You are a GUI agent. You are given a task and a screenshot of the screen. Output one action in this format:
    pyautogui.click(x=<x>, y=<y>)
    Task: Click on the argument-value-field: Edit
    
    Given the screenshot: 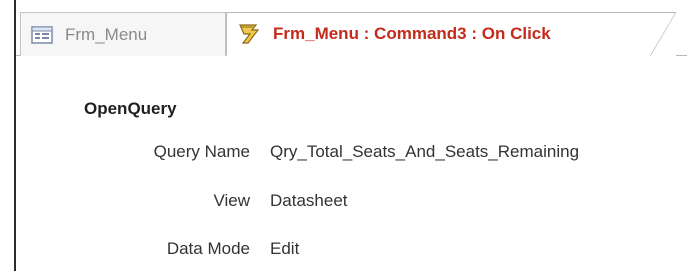 What is the action you would take?
    pyautogui.click(x=284, y=249)
    